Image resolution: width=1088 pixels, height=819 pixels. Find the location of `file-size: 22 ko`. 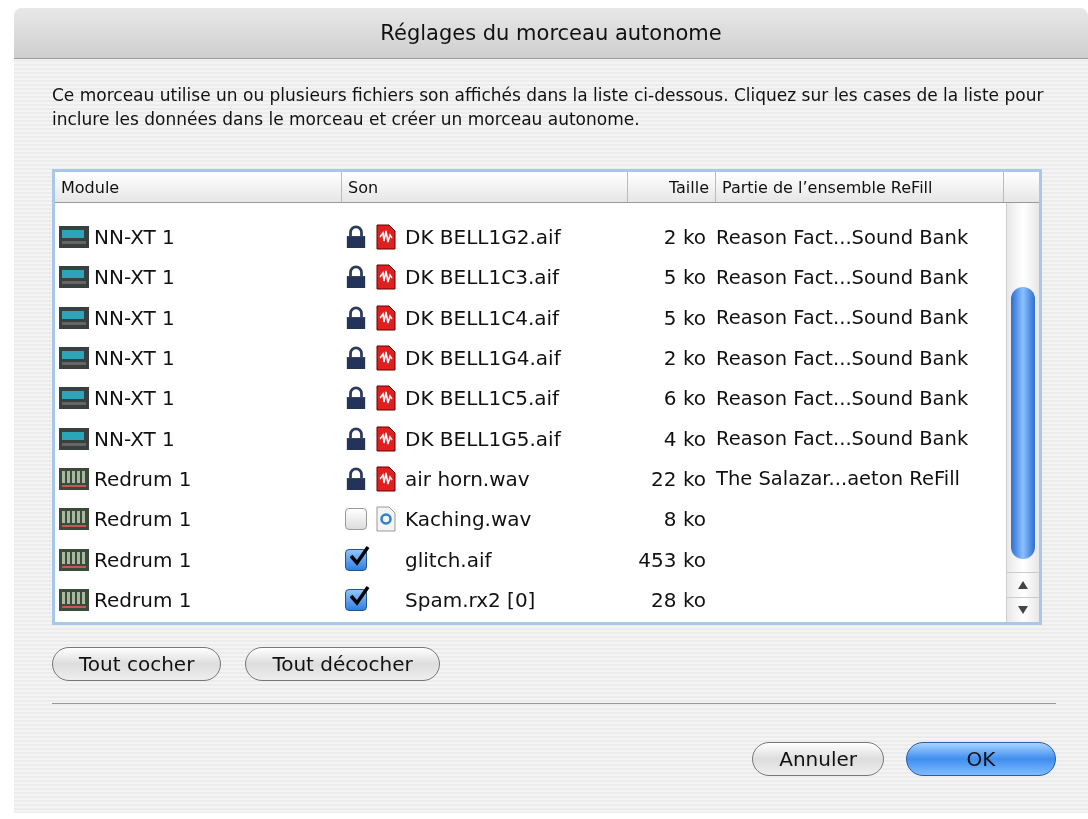

file-size: 22 ko is located at coordinates (678, 478).